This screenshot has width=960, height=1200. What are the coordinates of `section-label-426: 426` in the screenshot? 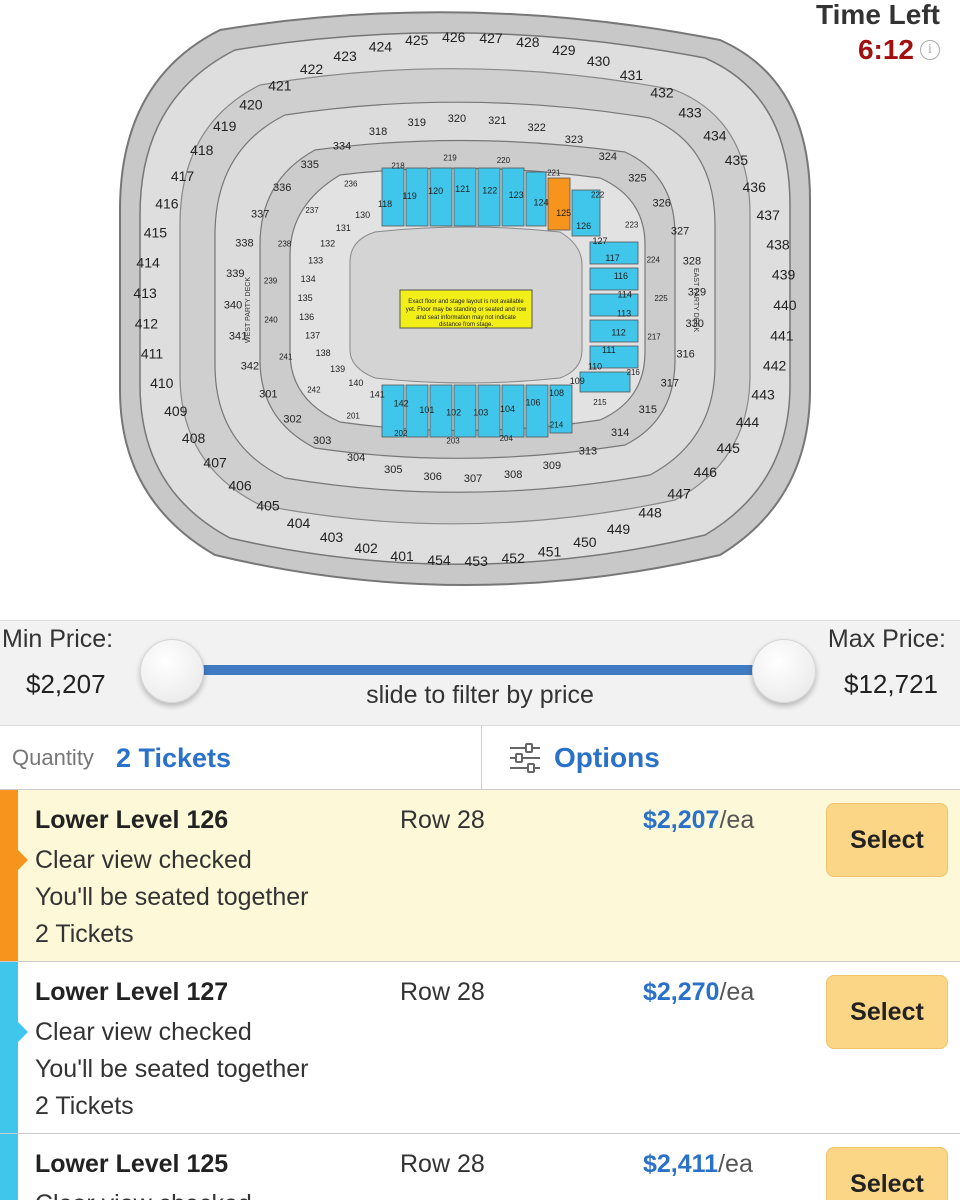 It's located at (454, 37).